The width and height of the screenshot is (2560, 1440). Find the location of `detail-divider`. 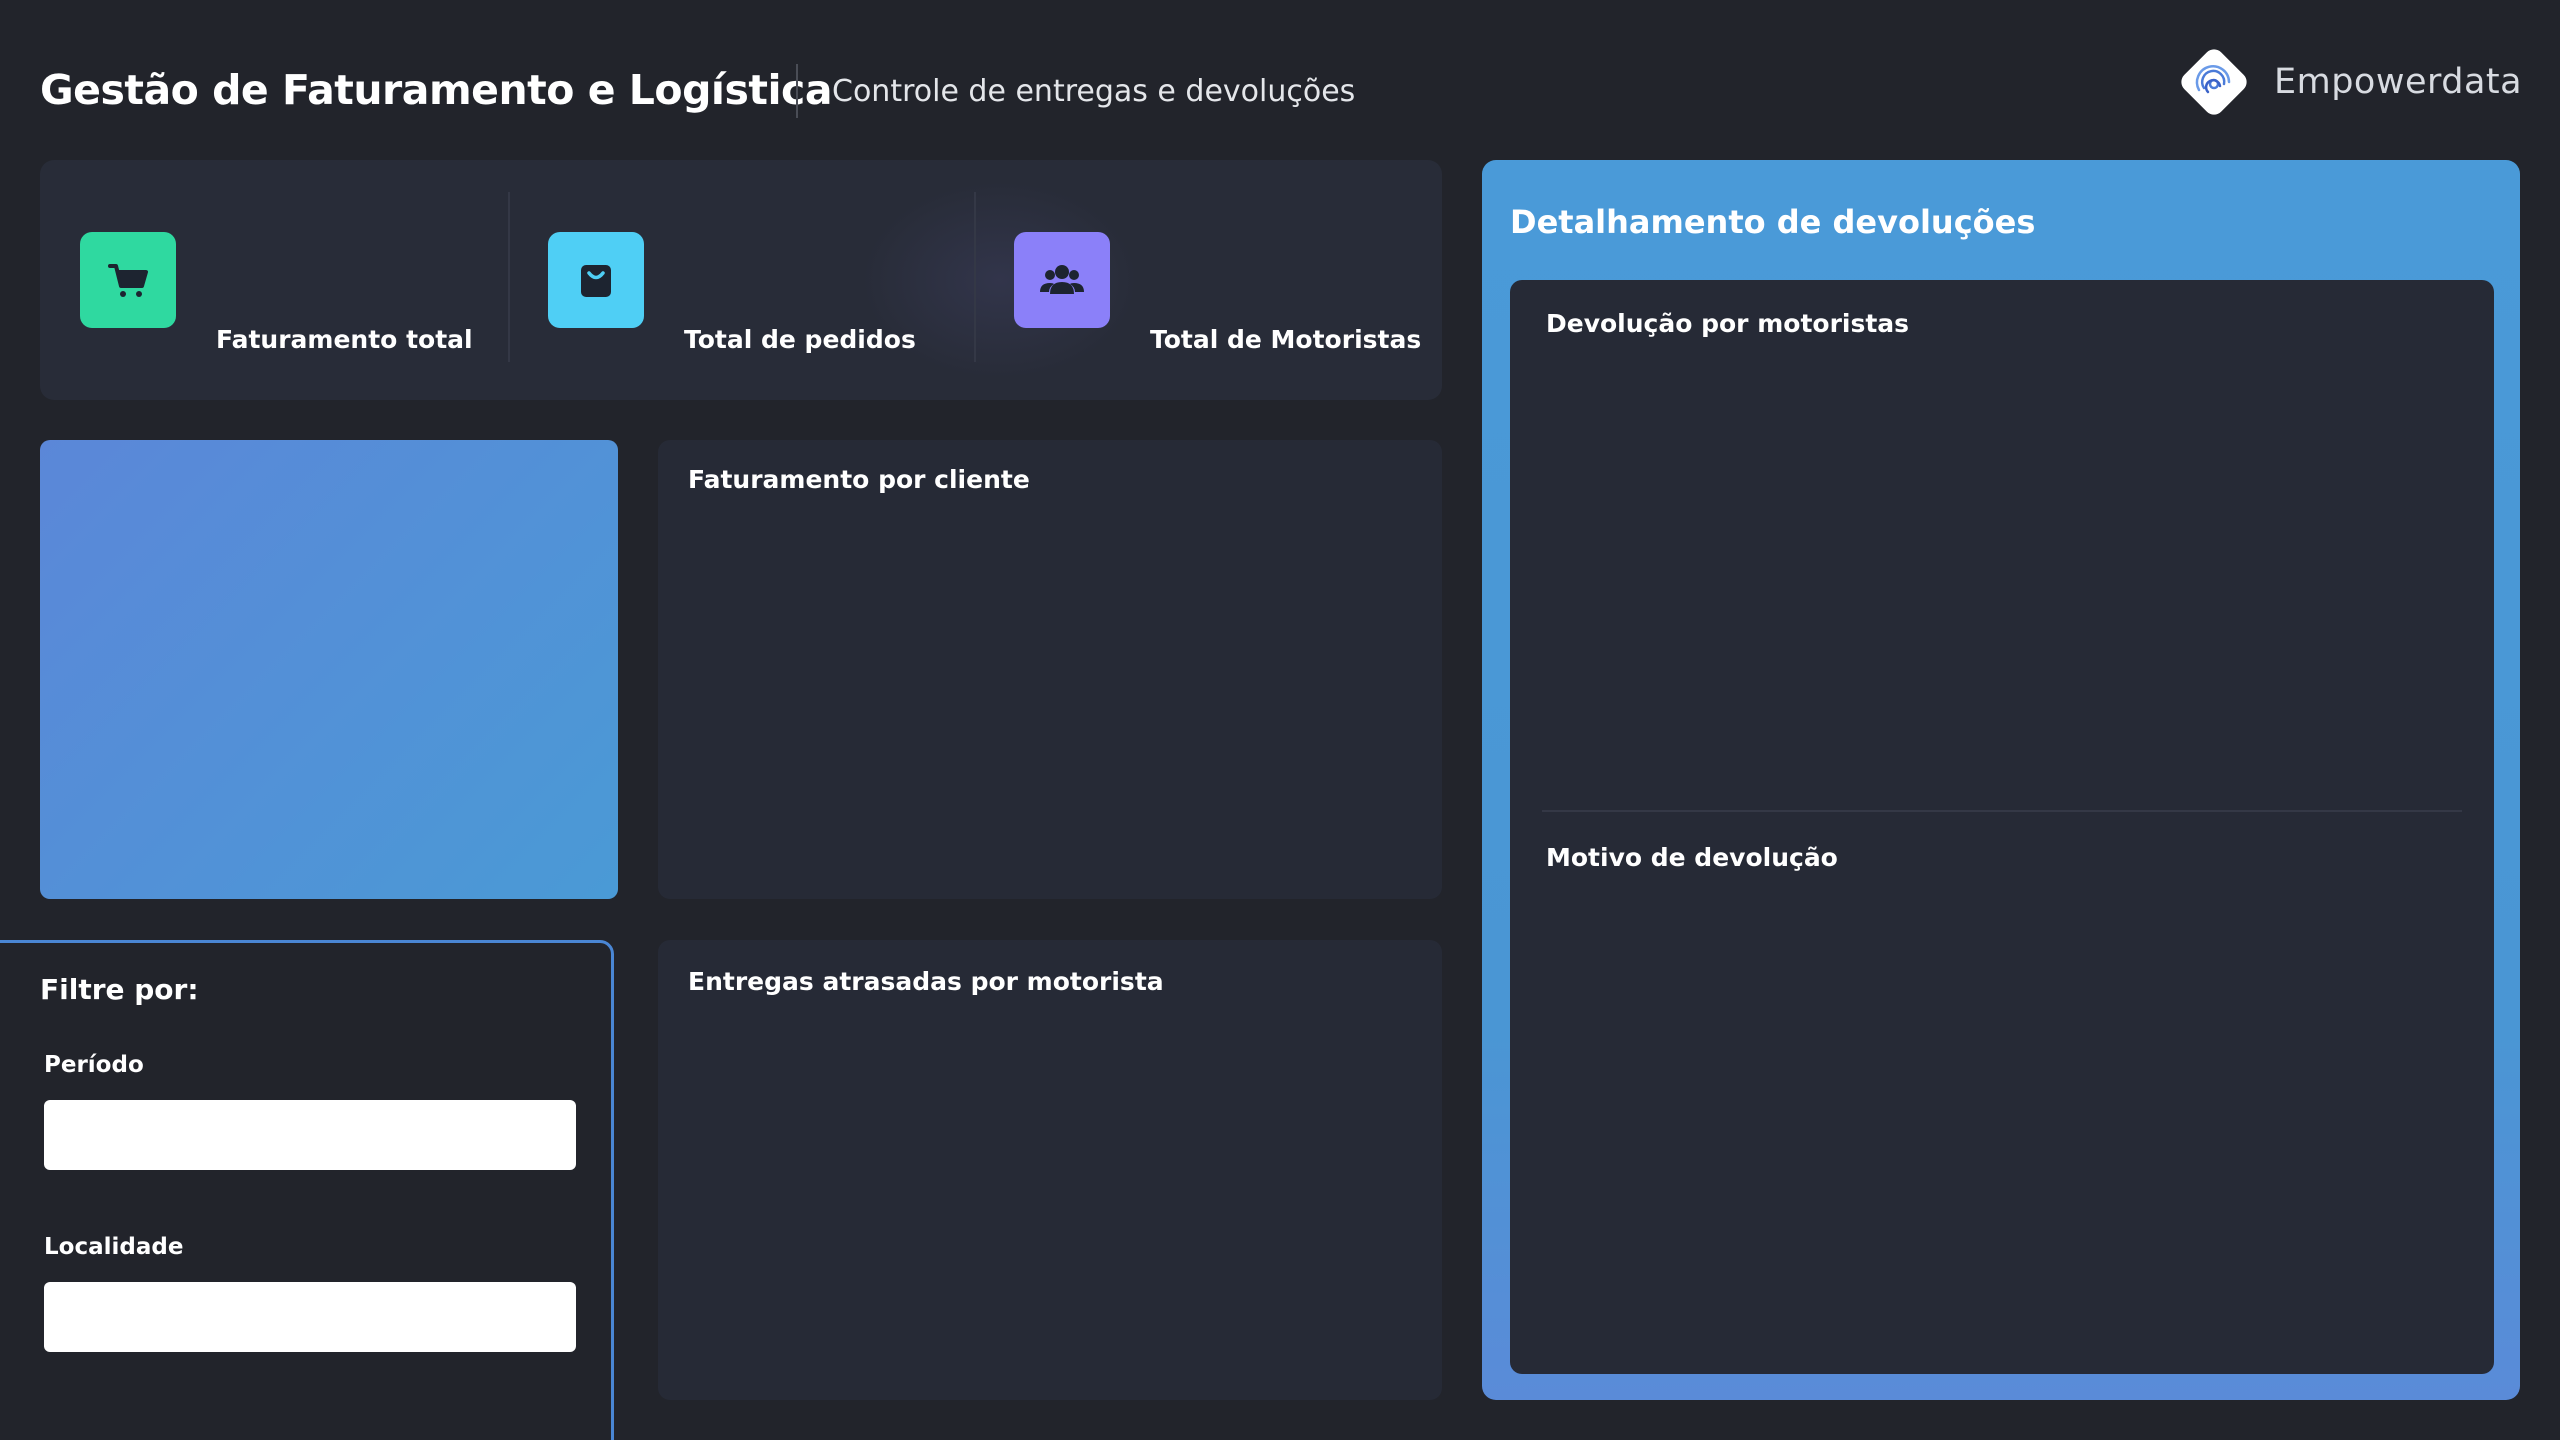

detail-divider is located at coordinates (2002, 811).